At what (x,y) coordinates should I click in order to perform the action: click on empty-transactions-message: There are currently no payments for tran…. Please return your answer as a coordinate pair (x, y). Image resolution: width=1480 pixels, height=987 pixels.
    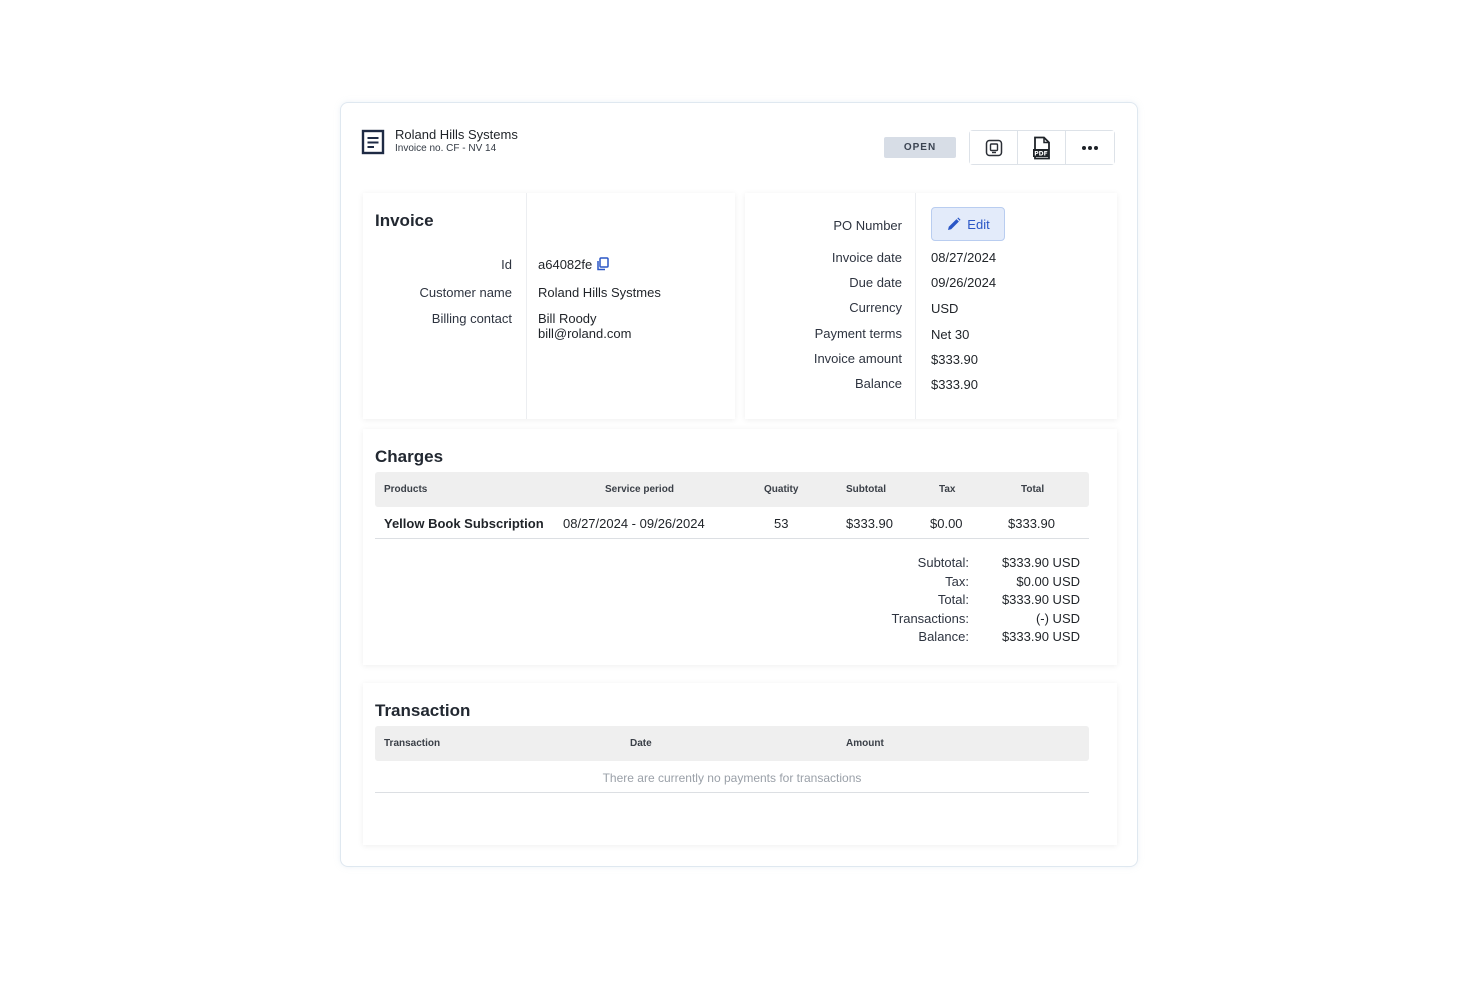
    Looking at the image, I should click on (732, 778).